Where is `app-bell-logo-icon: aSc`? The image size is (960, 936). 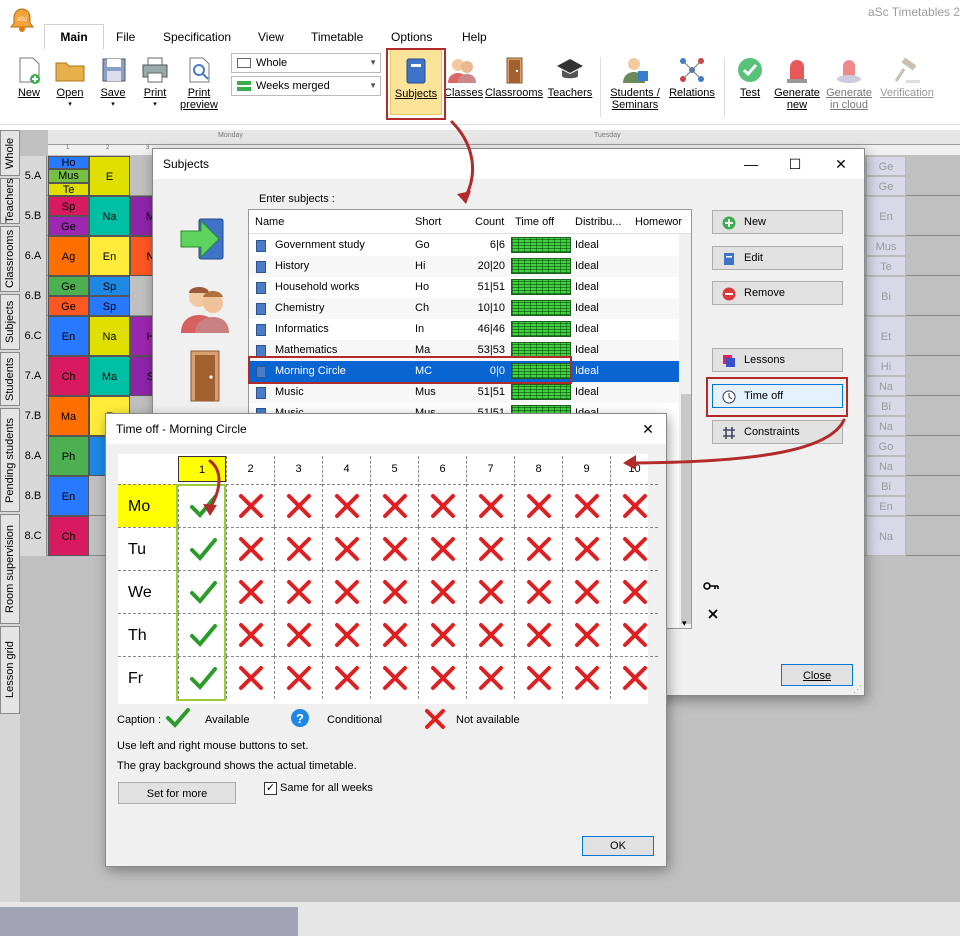 app-bell-logo-icon: aSc is located at coordinates (22, 20).